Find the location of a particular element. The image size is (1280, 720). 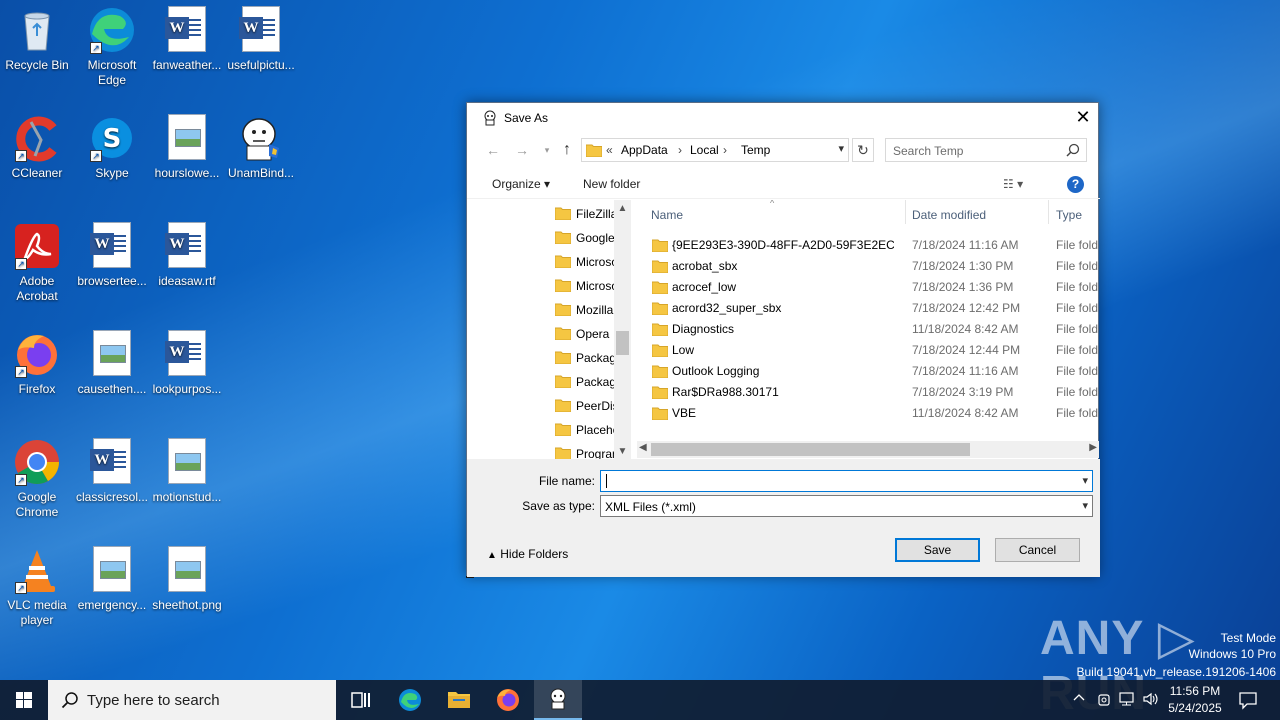

nav-pane-folder: PeerDist is located at coordinates (585, 406).